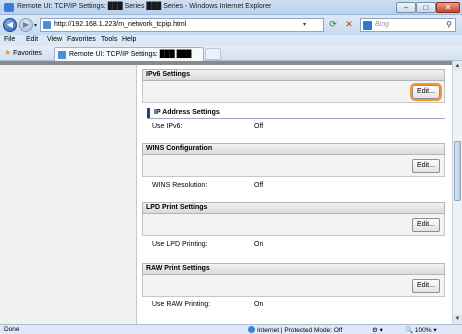  I want to click on zoom-level: 100%, so click(423, 330).